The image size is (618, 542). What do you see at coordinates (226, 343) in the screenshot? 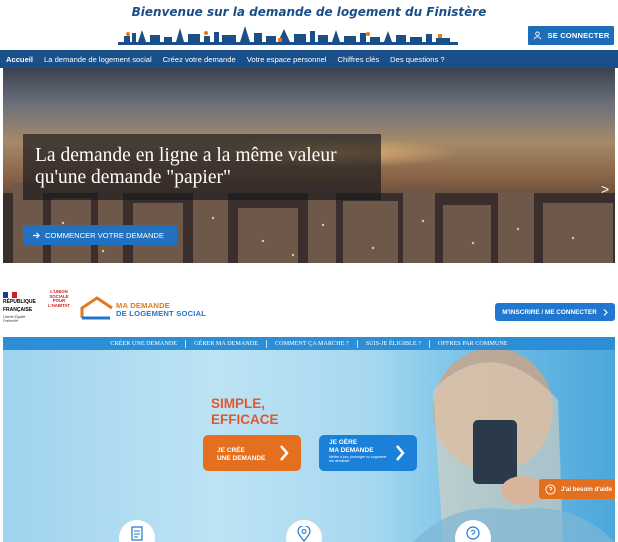
I see `nav-item-gerer-demande: GÉRER MA DEMANDE` at bounding box center [226, 343].